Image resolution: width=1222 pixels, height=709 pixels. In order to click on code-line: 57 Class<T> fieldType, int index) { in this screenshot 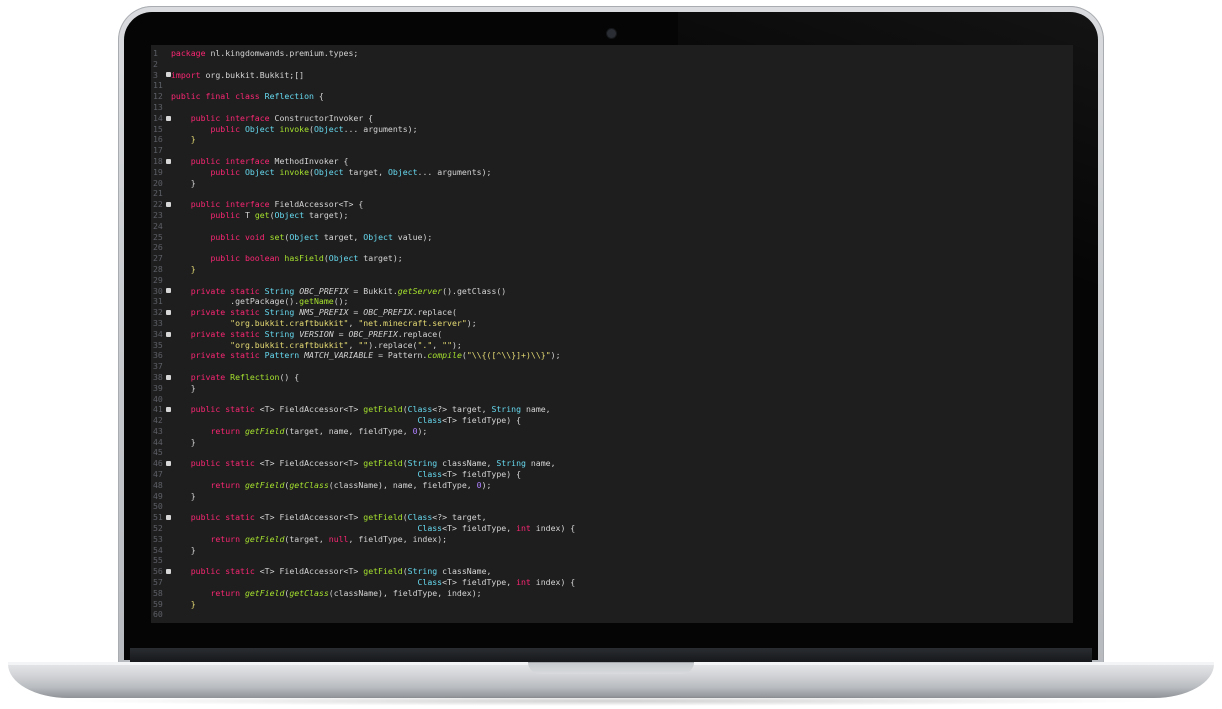, I will do `click(612, 582)`.